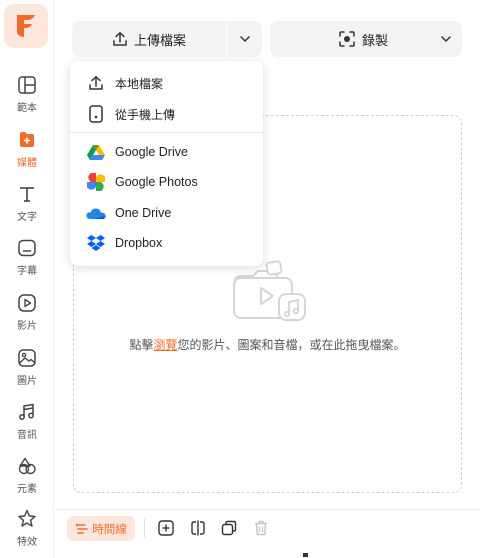 The image size is (480, 558). Describe the element at coordinates (27, 358) in the screenshot. I see `image-icon` at that location.